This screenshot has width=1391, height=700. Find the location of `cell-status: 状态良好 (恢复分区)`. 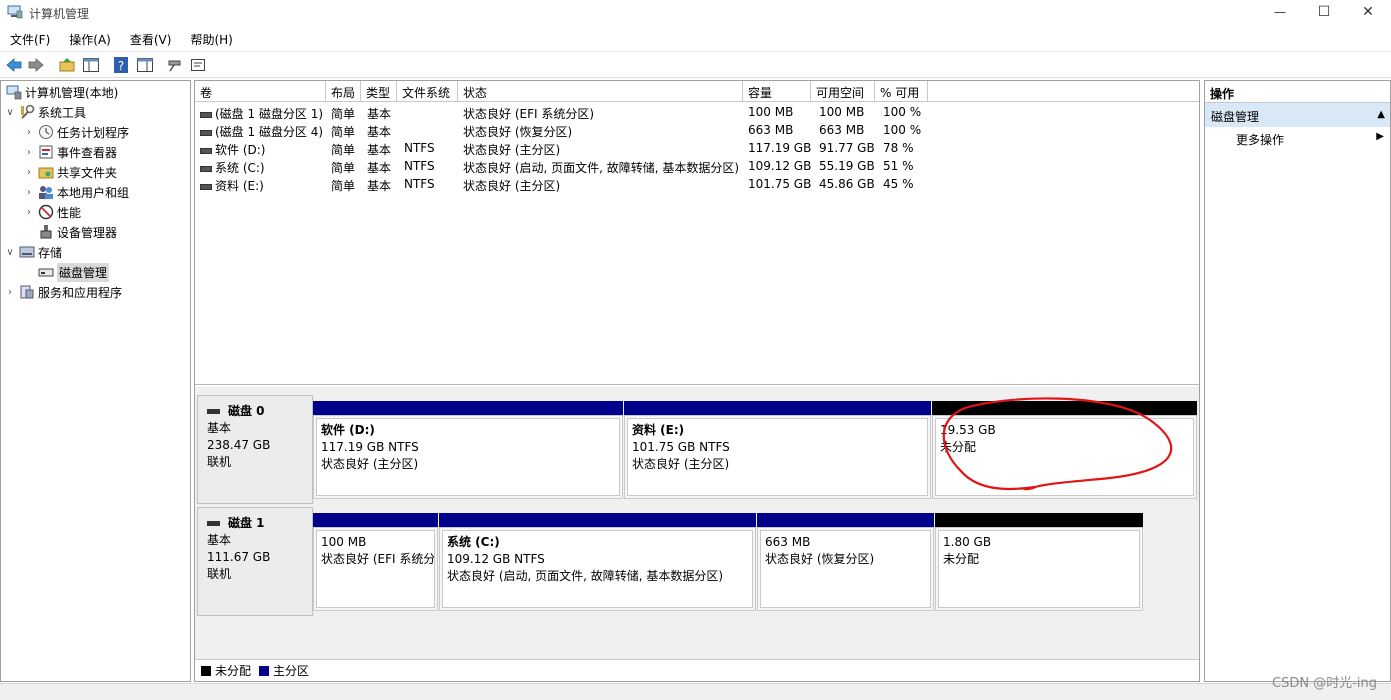

cell-status: 状态良好 (恢复分区) is located at coordinates (518, 132).